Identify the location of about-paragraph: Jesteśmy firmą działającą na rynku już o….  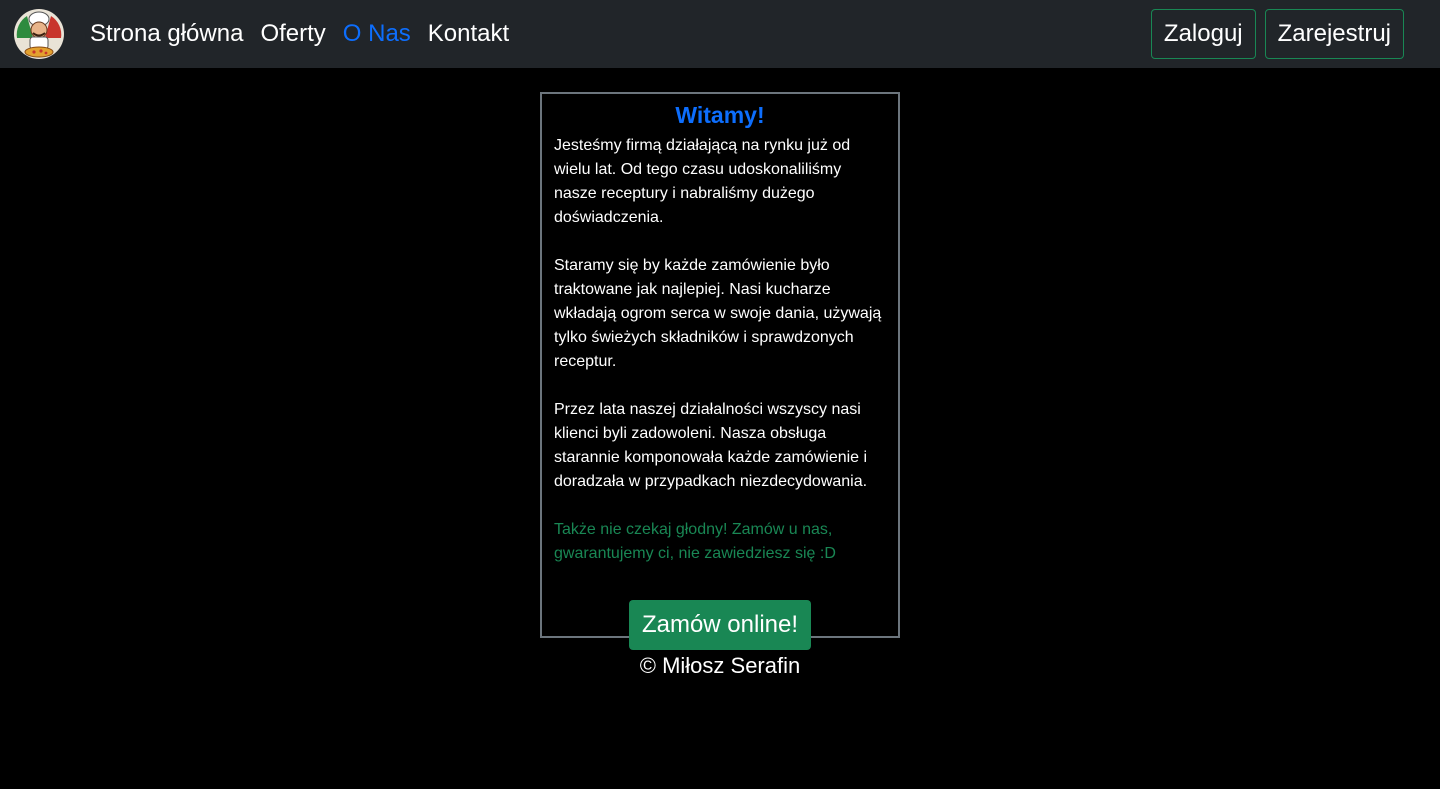
(702, 181).